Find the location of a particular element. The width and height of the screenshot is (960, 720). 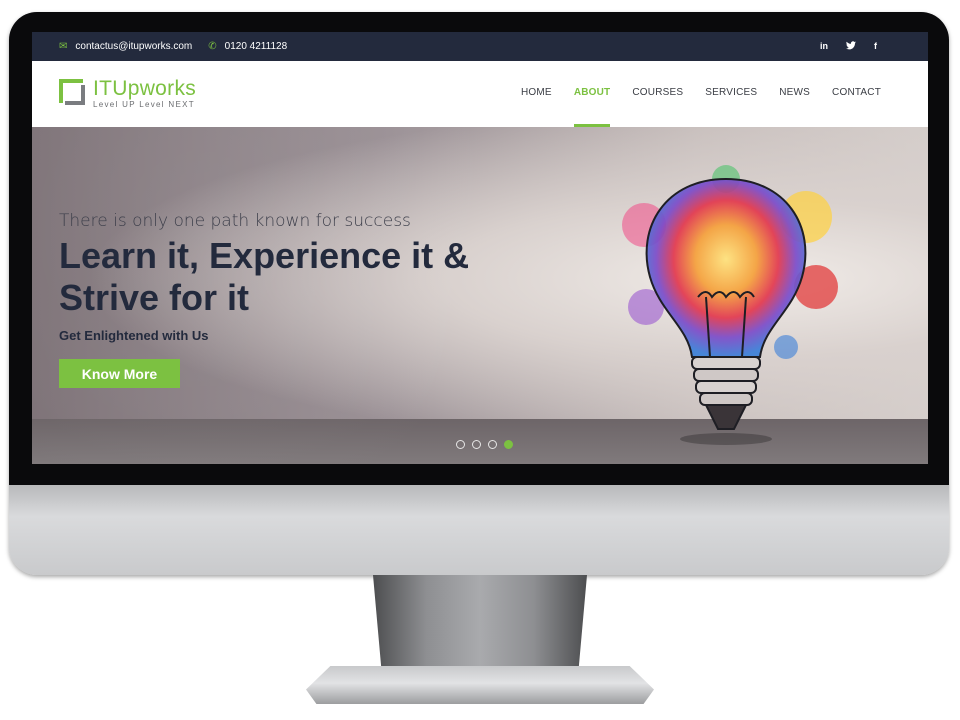

hero-tagline: There is only one path known for success is located at coordinates (235, 221).